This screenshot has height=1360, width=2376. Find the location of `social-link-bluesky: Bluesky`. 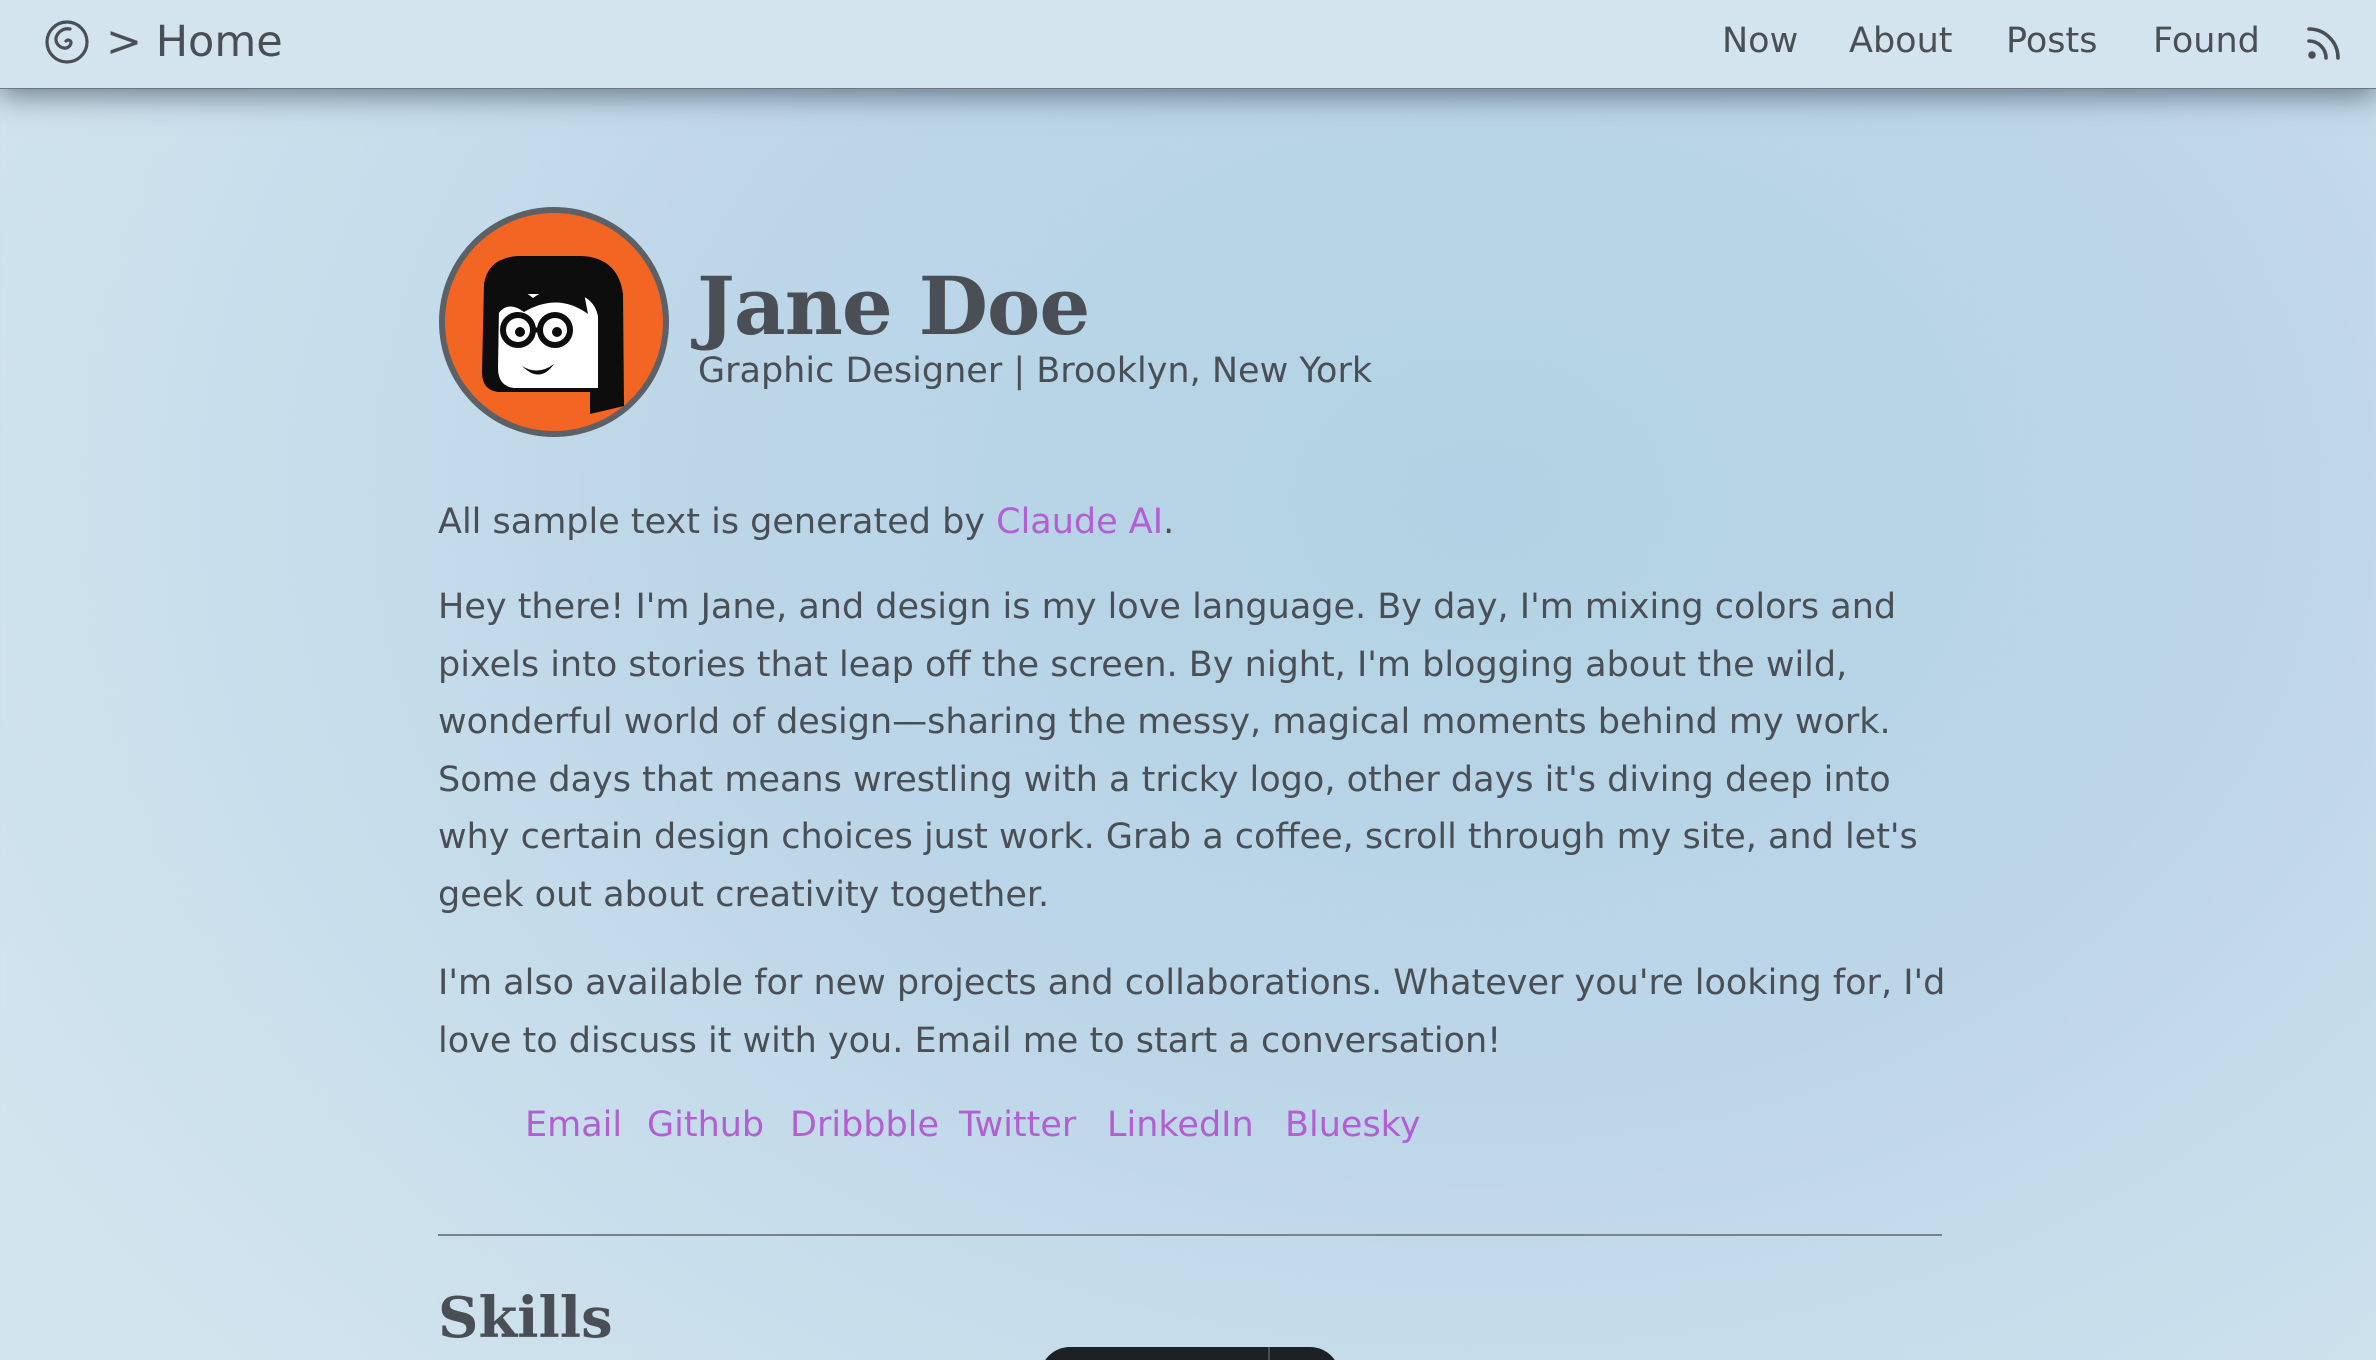

social-link-bluesky: Bluesky is located at coordinates (1352, 1125).